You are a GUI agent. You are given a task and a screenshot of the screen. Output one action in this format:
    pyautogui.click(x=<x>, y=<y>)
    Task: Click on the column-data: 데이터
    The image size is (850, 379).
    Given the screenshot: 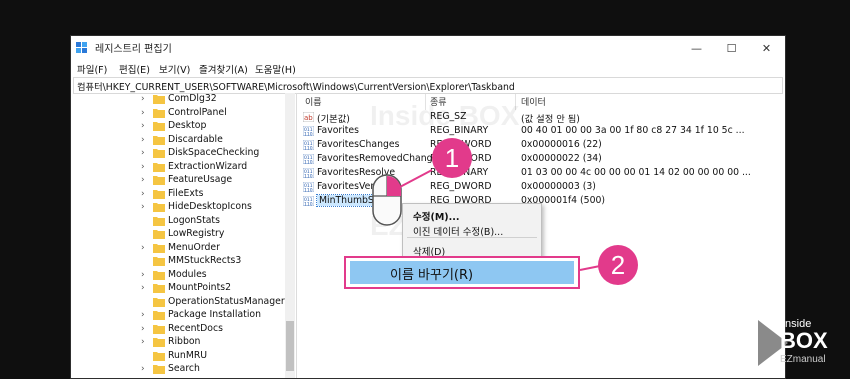 What is the action you would take?
    pyautogui.click(x=533, y=101)
    